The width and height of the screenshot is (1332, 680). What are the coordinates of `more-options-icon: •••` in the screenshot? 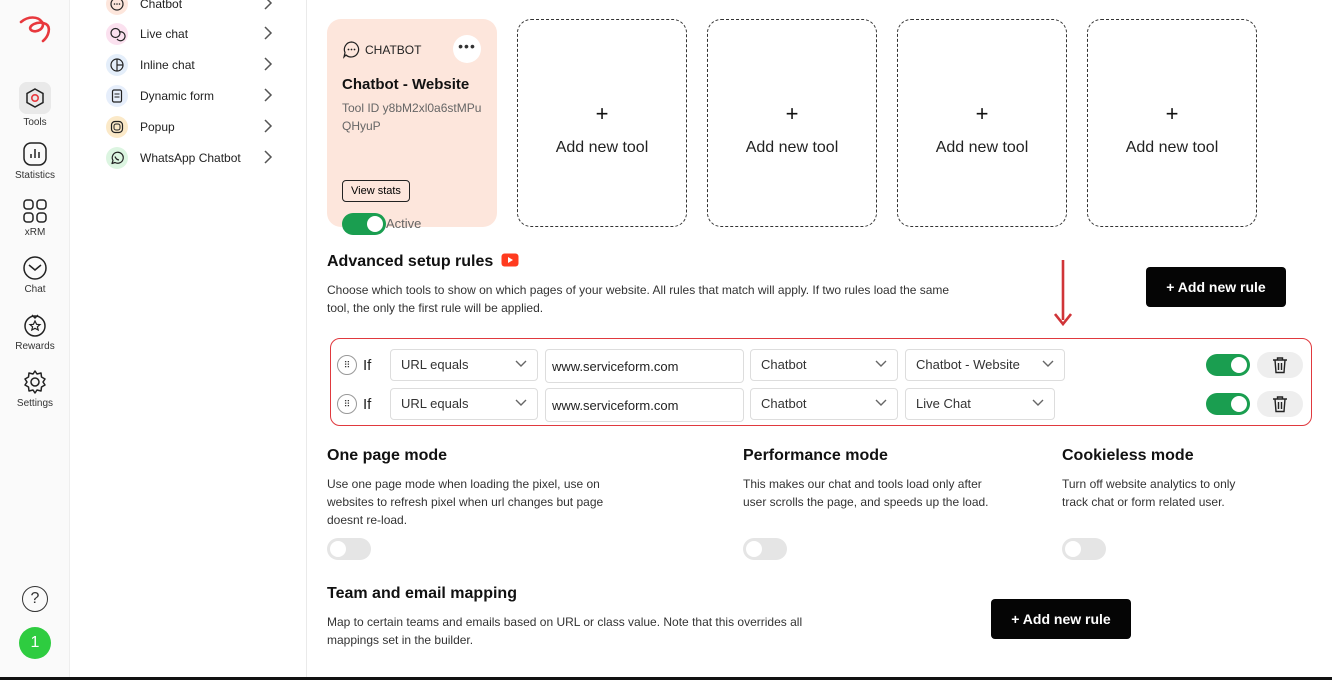 It's located at (467, 49).